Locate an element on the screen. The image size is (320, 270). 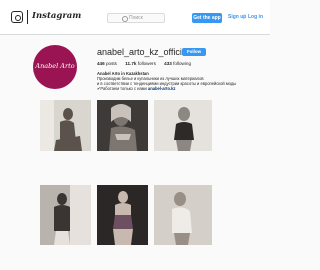
profile-avatar: Anabel Arto is located at coordinates (55, 67).